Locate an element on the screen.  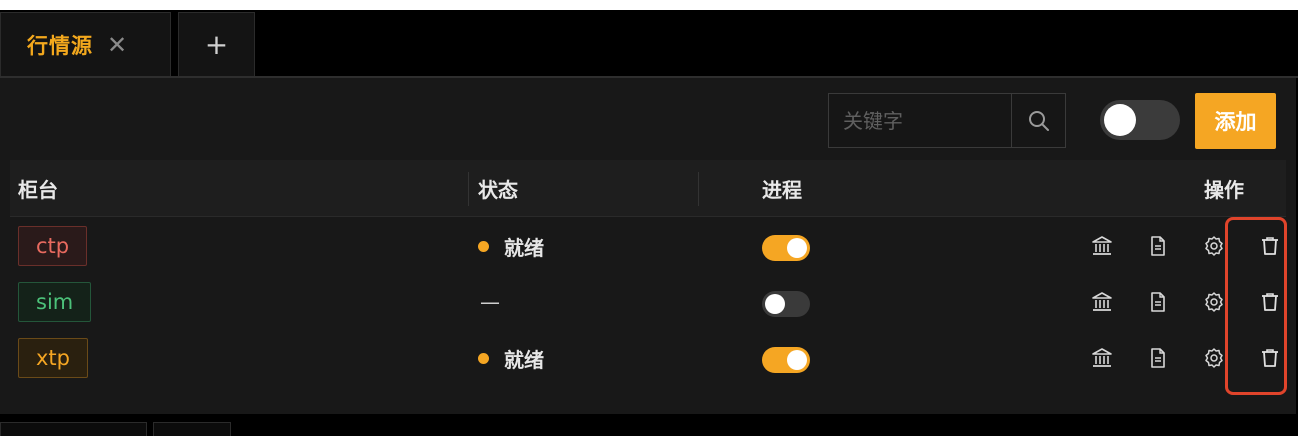
search-input is located at coordinates (920, 120).